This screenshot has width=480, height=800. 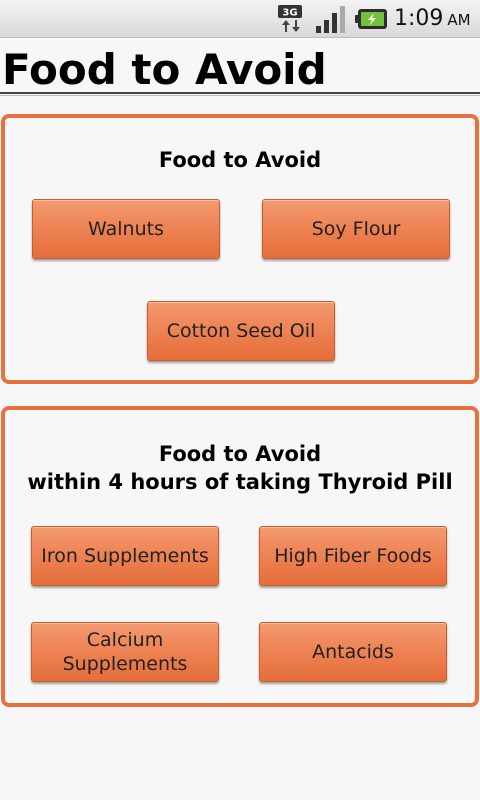 I want to click on high-fiber-foods-button: High Fiber Foods, so click(x=353, y=556).